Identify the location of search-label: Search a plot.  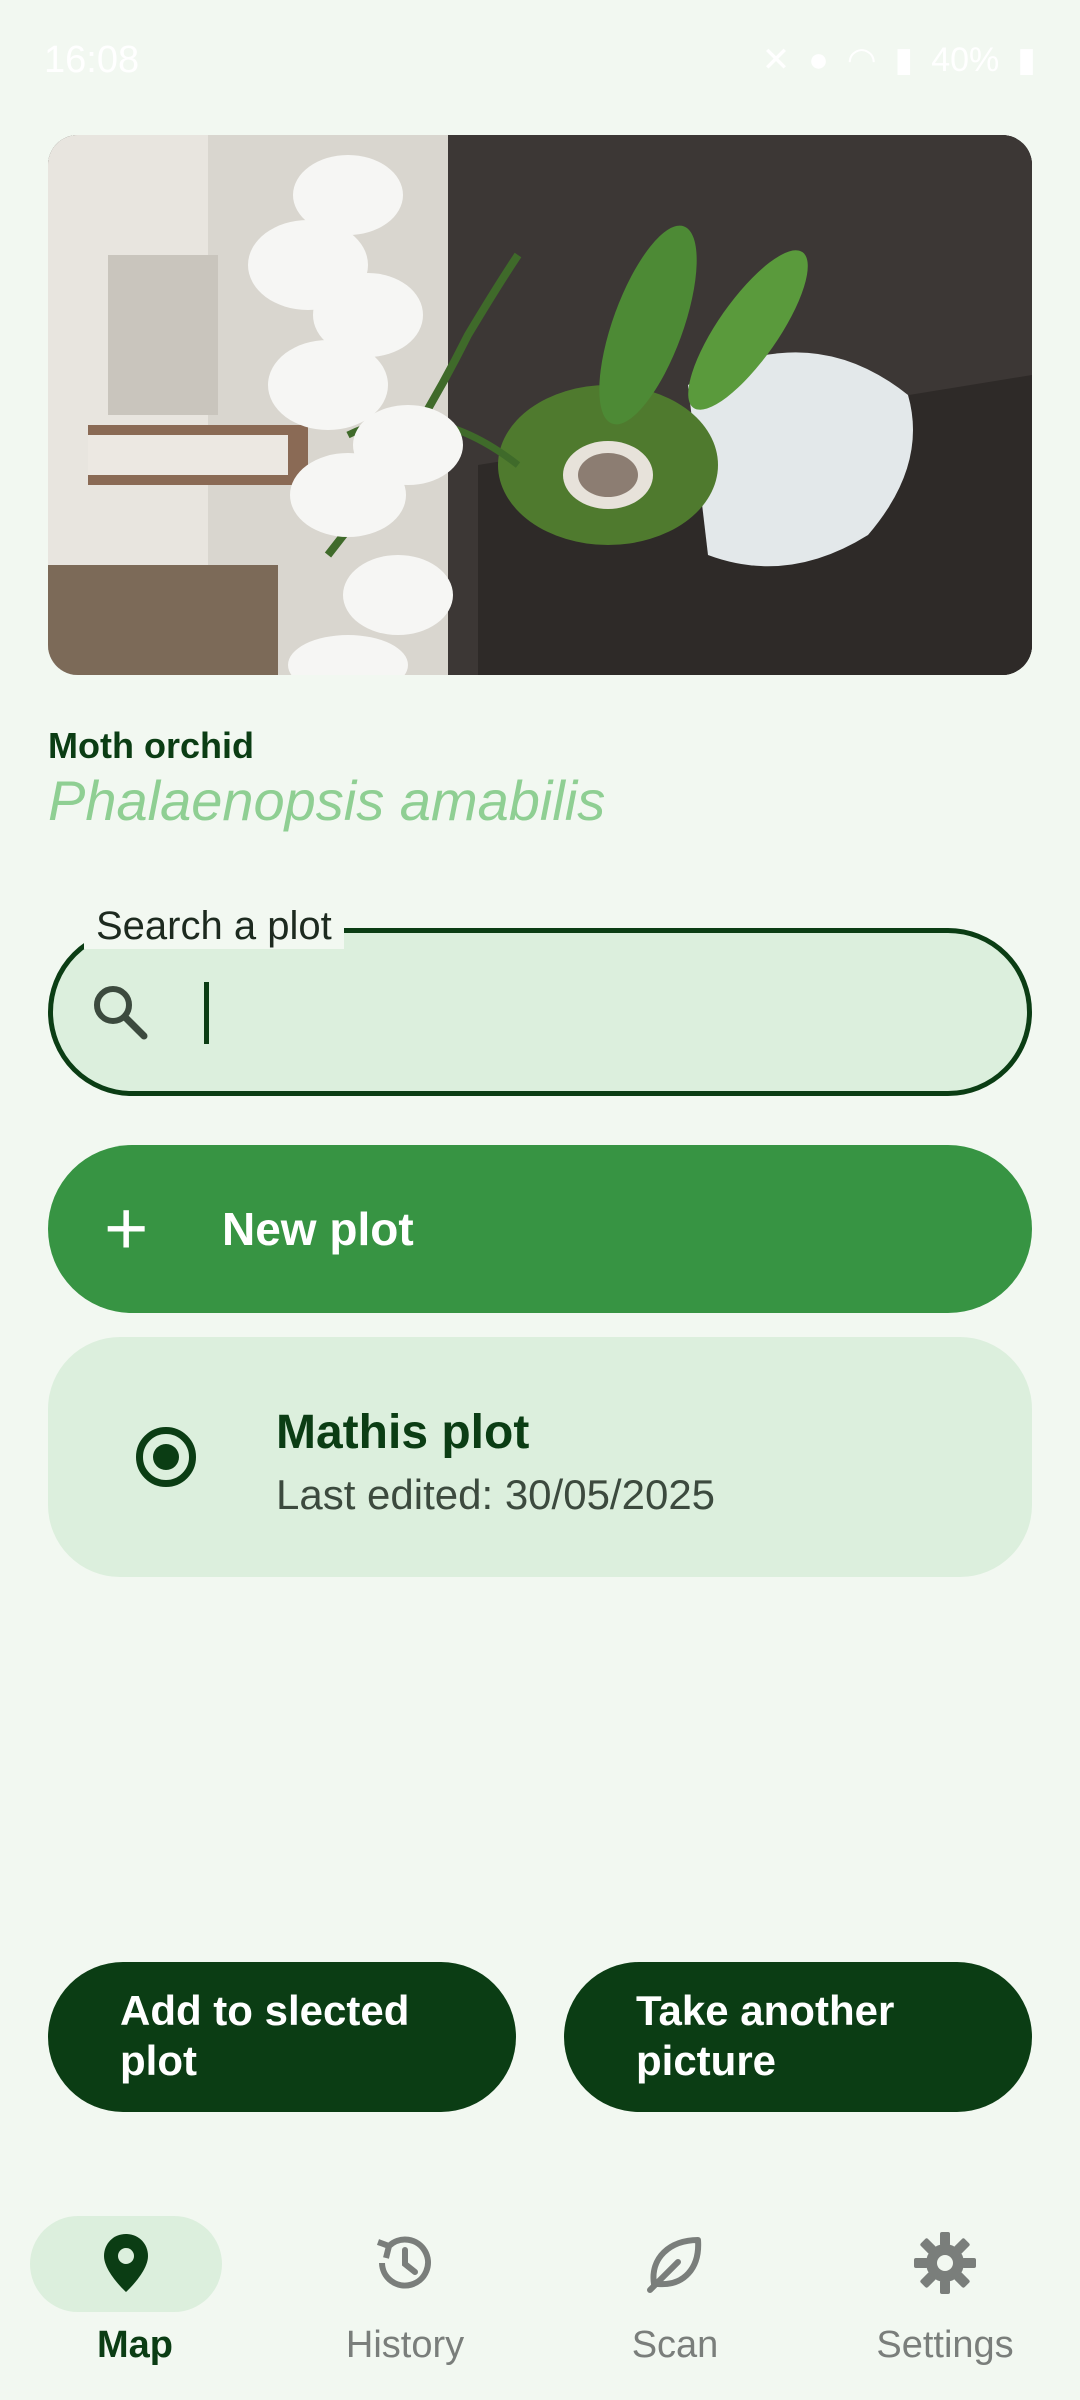
(214, 926).